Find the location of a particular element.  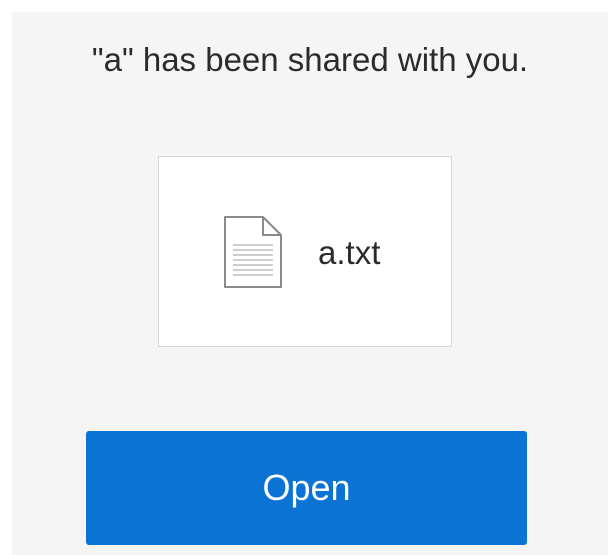

open-button: Open is located at coordinates (306, 488).